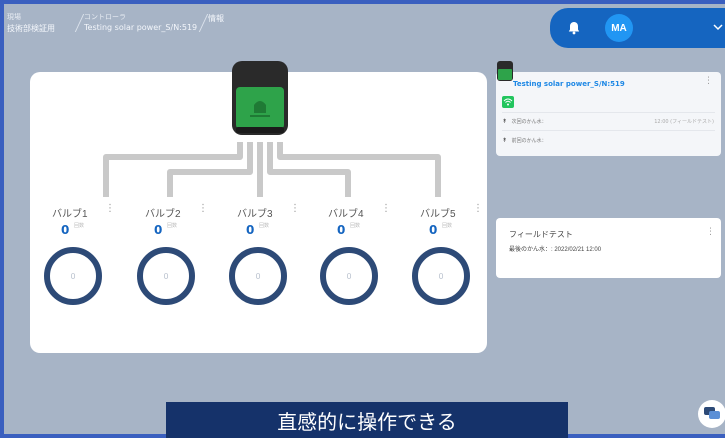 Image resolution: width=725 pixels, height=438 pixels. I want to click on next-irrigation-value: 12:00 (フィールドテスト), so click(684, 122).